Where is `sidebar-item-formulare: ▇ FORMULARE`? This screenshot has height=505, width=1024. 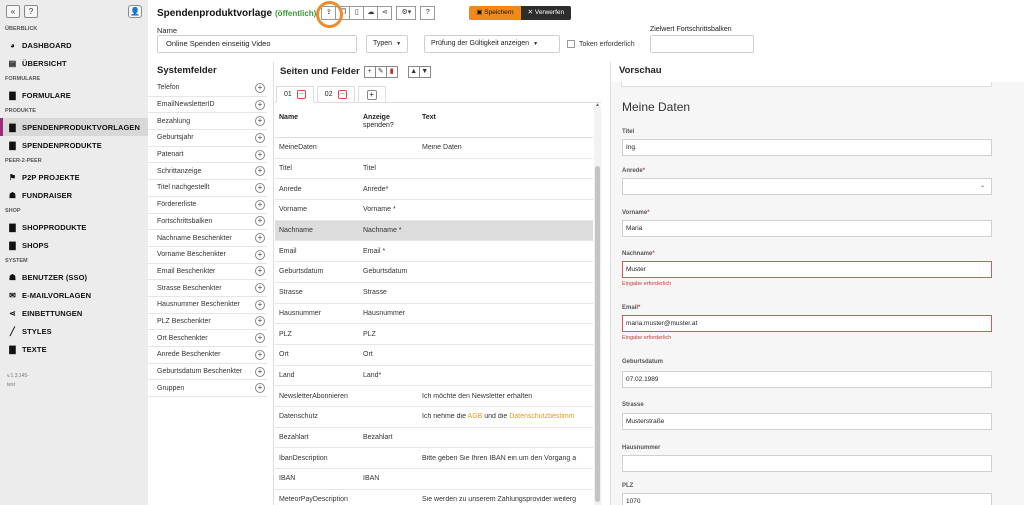 sidebar-item-formulare: ▇ FORMULARE is located at coordinates (74, 95).